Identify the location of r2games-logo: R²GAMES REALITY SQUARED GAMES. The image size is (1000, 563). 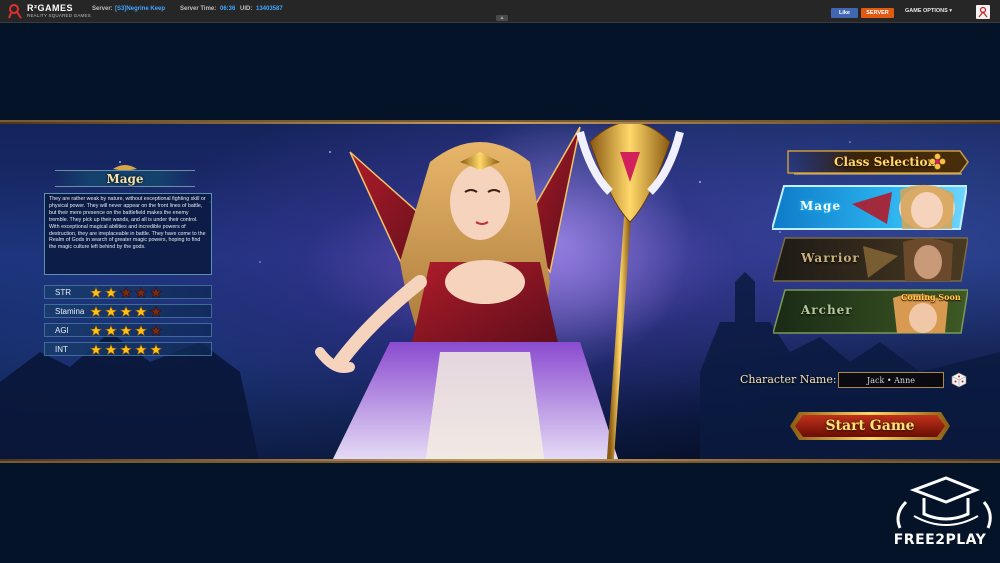
(49, 11).